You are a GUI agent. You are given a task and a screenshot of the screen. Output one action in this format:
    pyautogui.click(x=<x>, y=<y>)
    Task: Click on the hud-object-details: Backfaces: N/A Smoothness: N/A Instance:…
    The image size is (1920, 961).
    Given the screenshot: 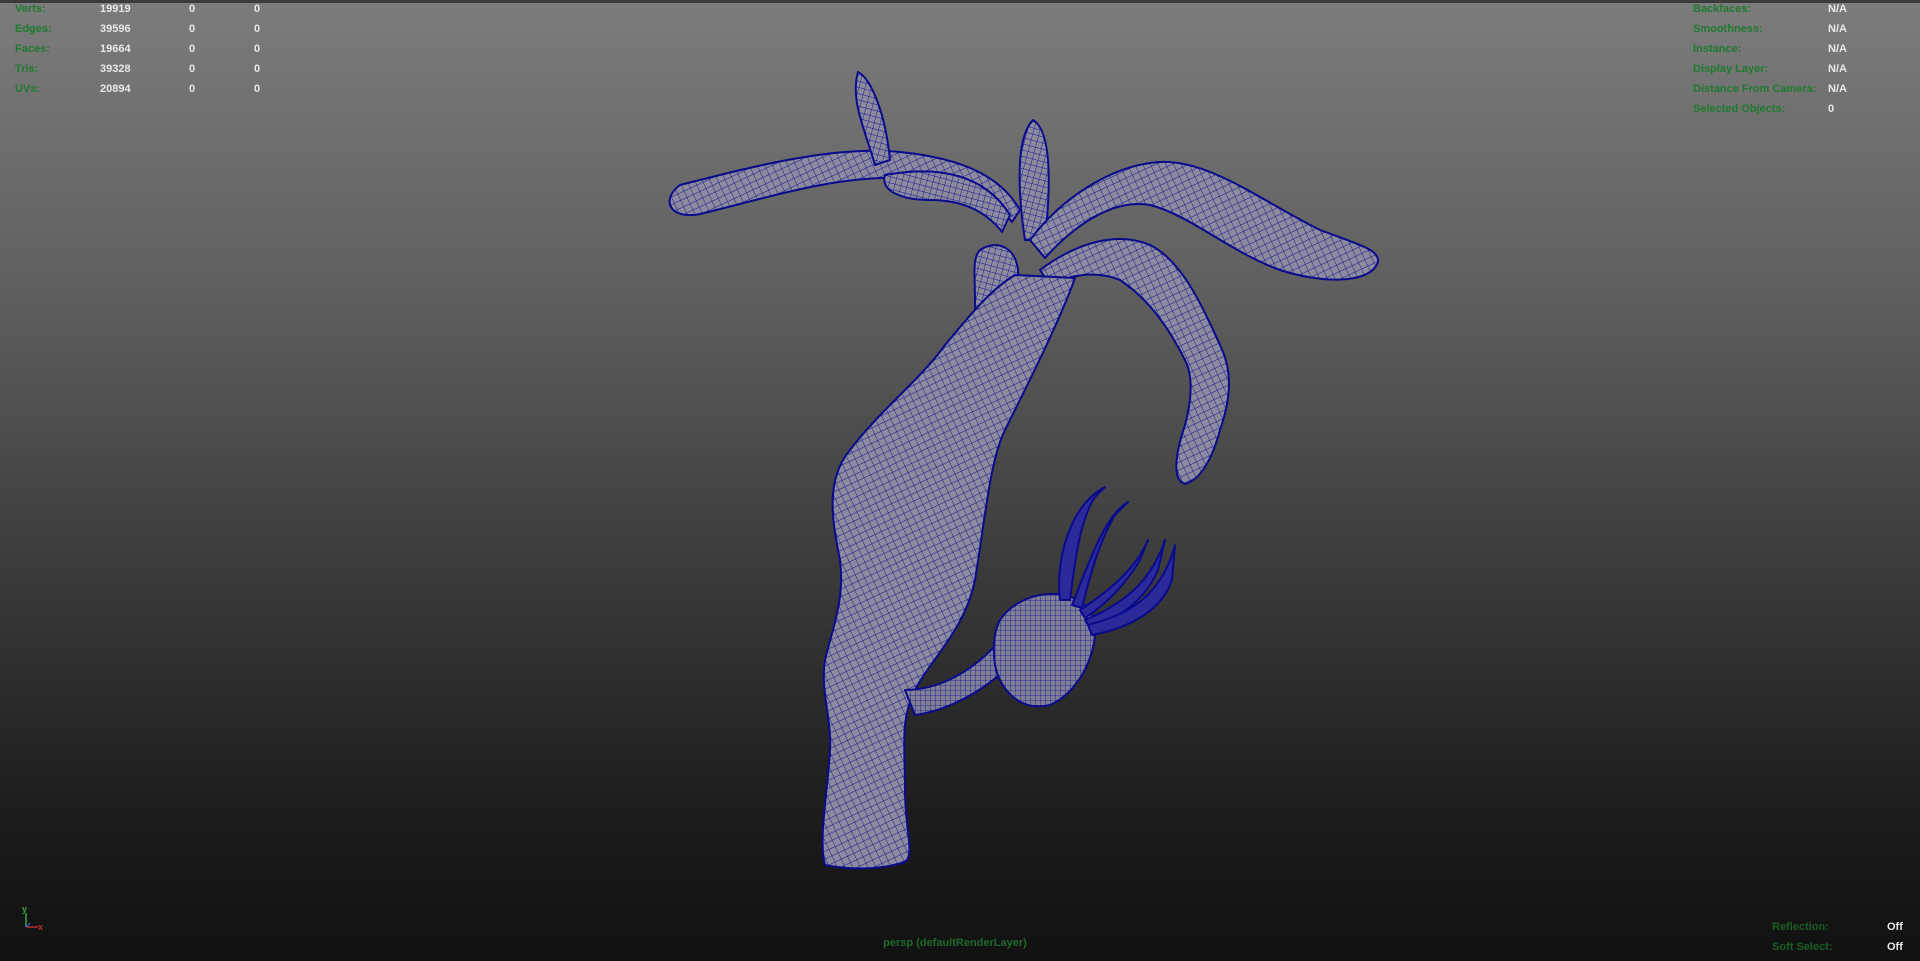 What is the action you would take?
    pyautogui.click(x=1803, y=59)
    